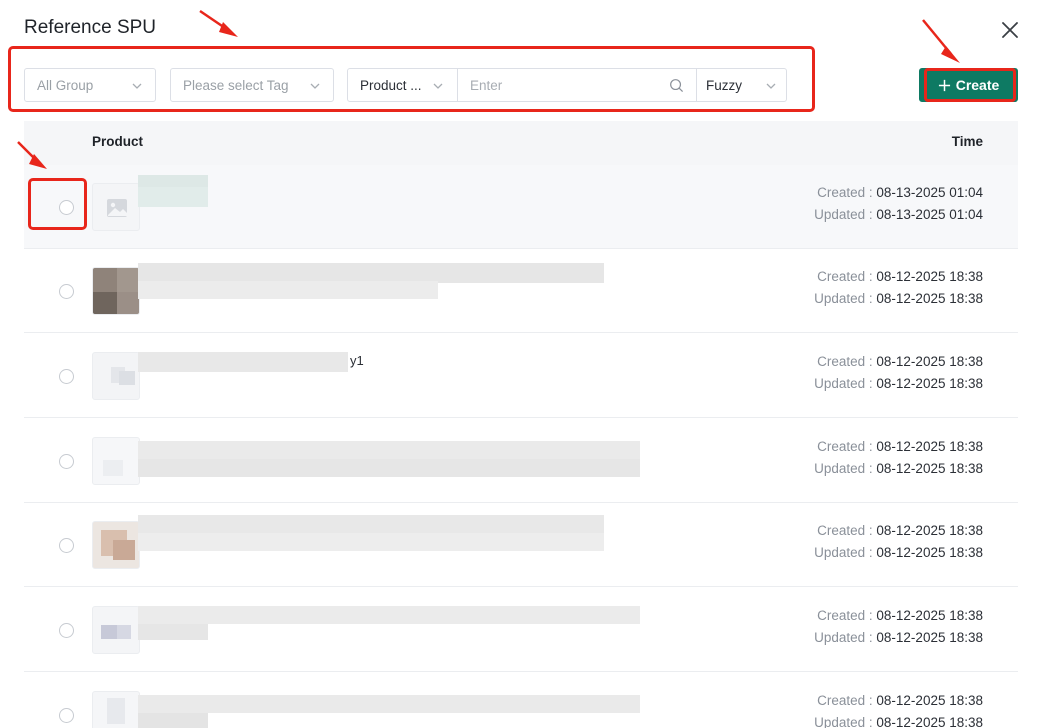 The image size is (1038, 728). Describe the element at coordinates (970, 85) in the screenshot. I see `create-annotation-box` at that location.